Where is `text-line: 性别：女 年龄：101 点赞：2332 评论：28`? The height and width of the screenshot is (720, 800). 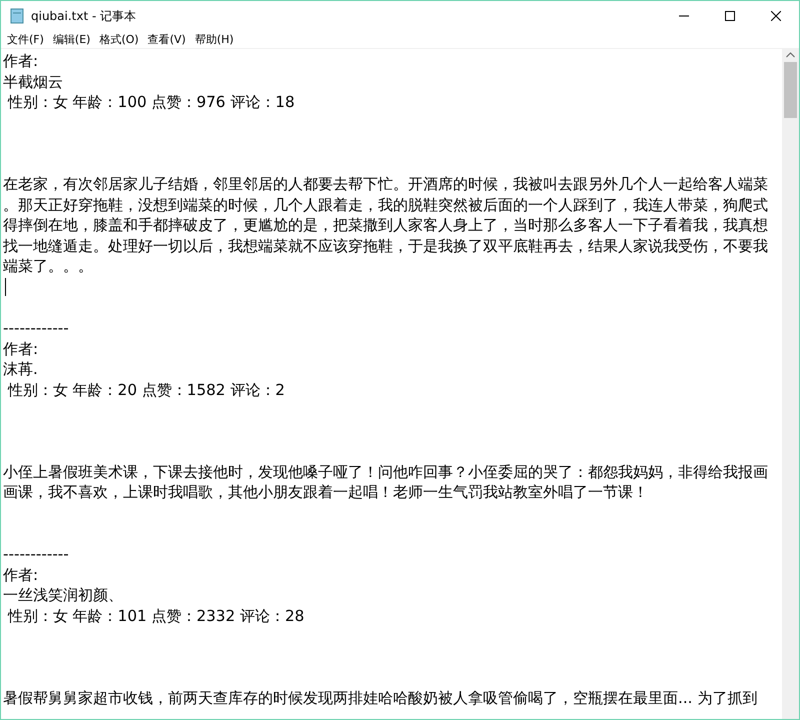
text-line: 性别：女 年龄：101 点赞：2332 评论：28 is located at coordinates (156, 616).